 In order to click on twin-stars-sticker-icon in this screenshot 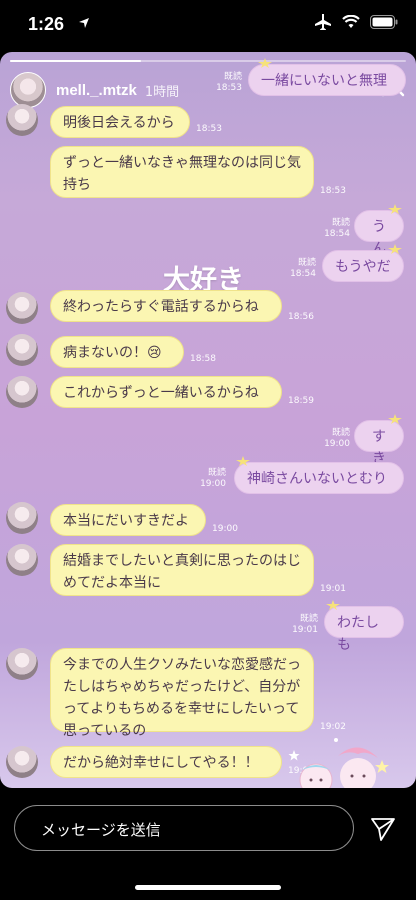, I will do `click(338, 763)`.